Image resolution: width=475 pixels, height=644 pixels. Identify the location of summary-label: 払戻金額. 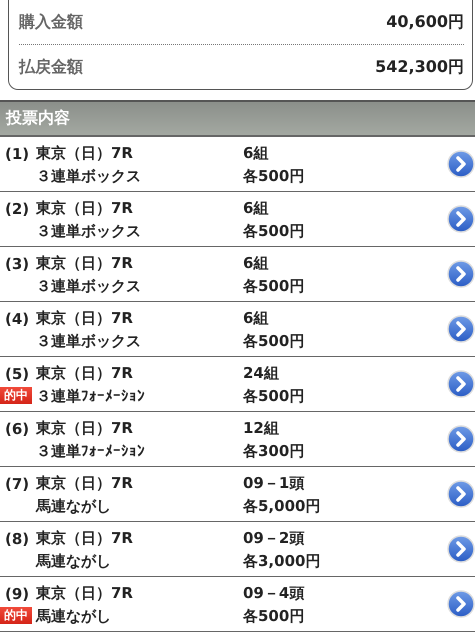
(51, 67).